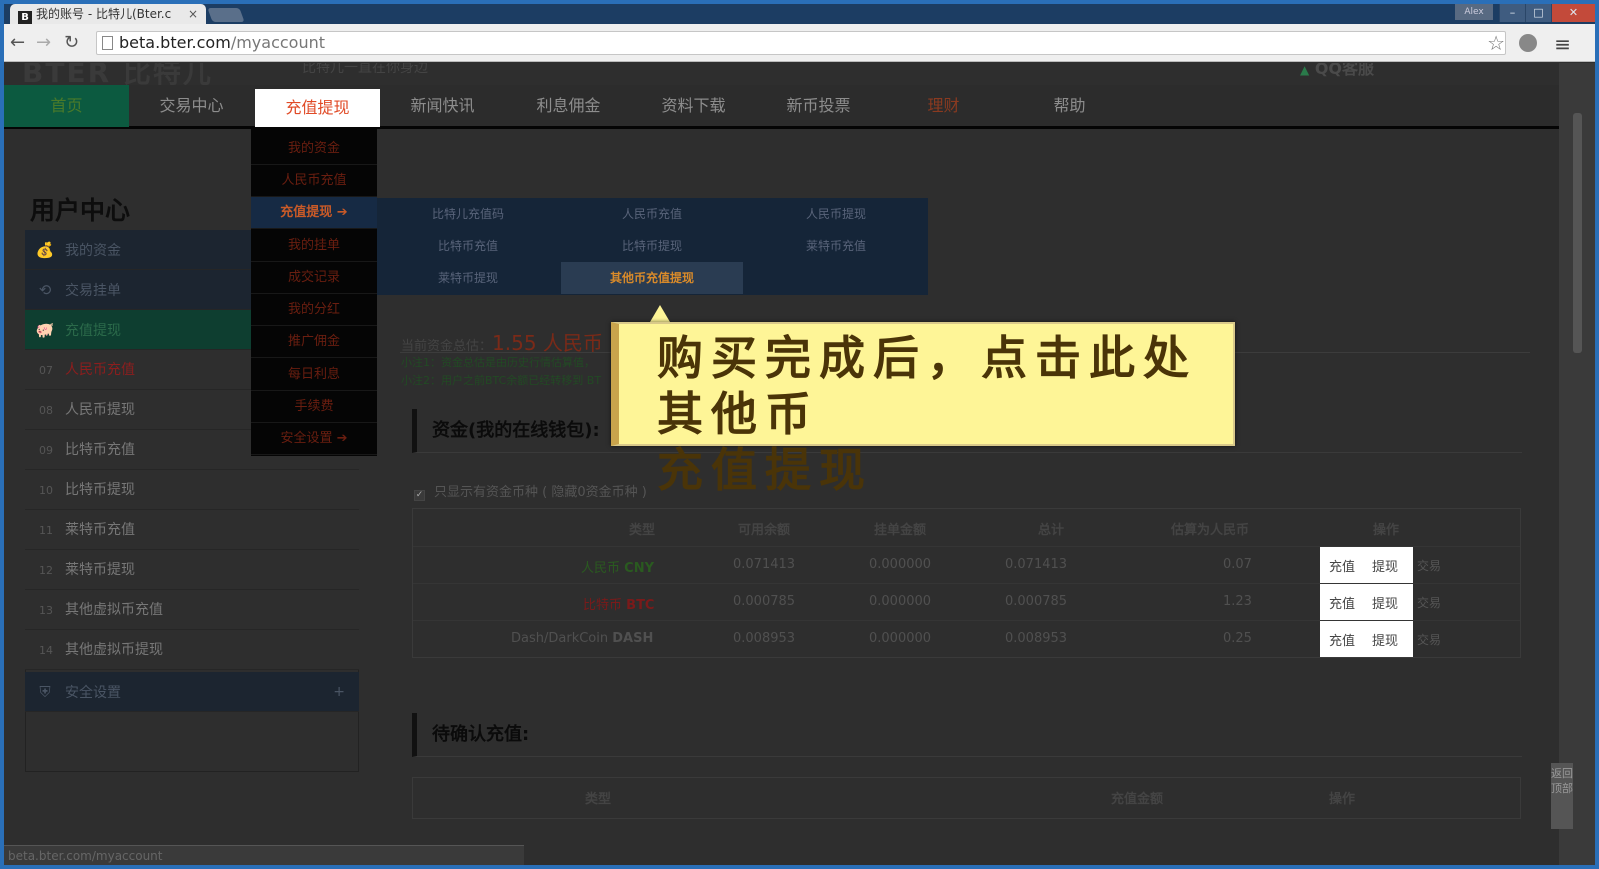 The height and width of the screenshot is (869, 1599). I want to click on tab-close-icon: ×, so click(193, 14).